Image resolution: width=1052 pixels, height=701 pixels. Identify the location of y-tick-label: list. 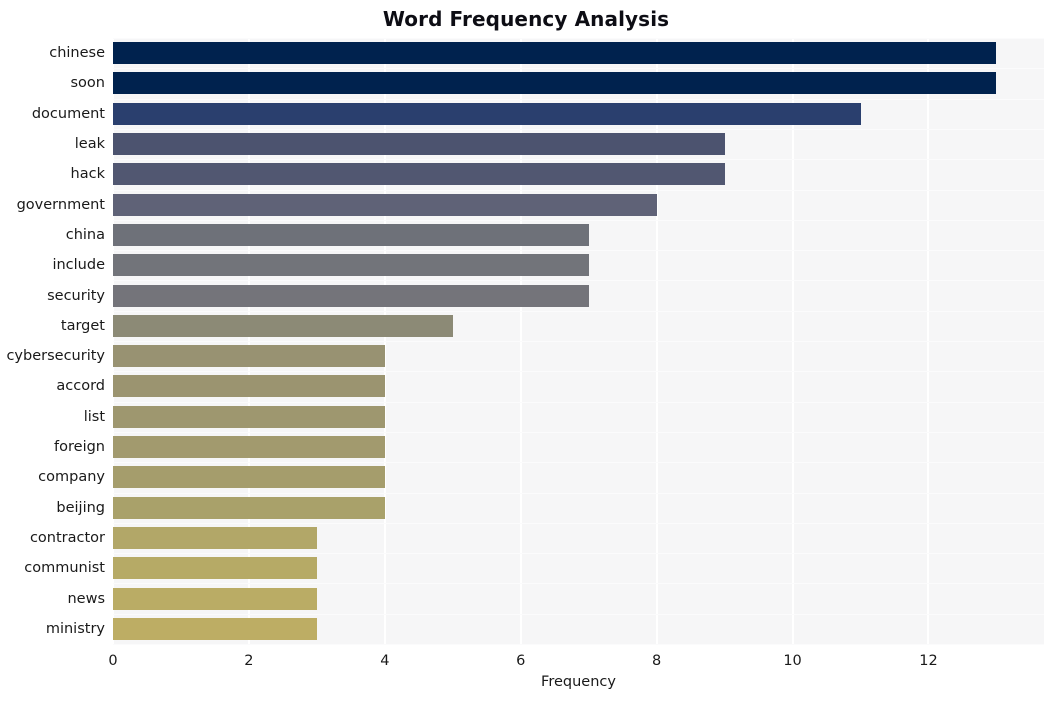
(94, 416).